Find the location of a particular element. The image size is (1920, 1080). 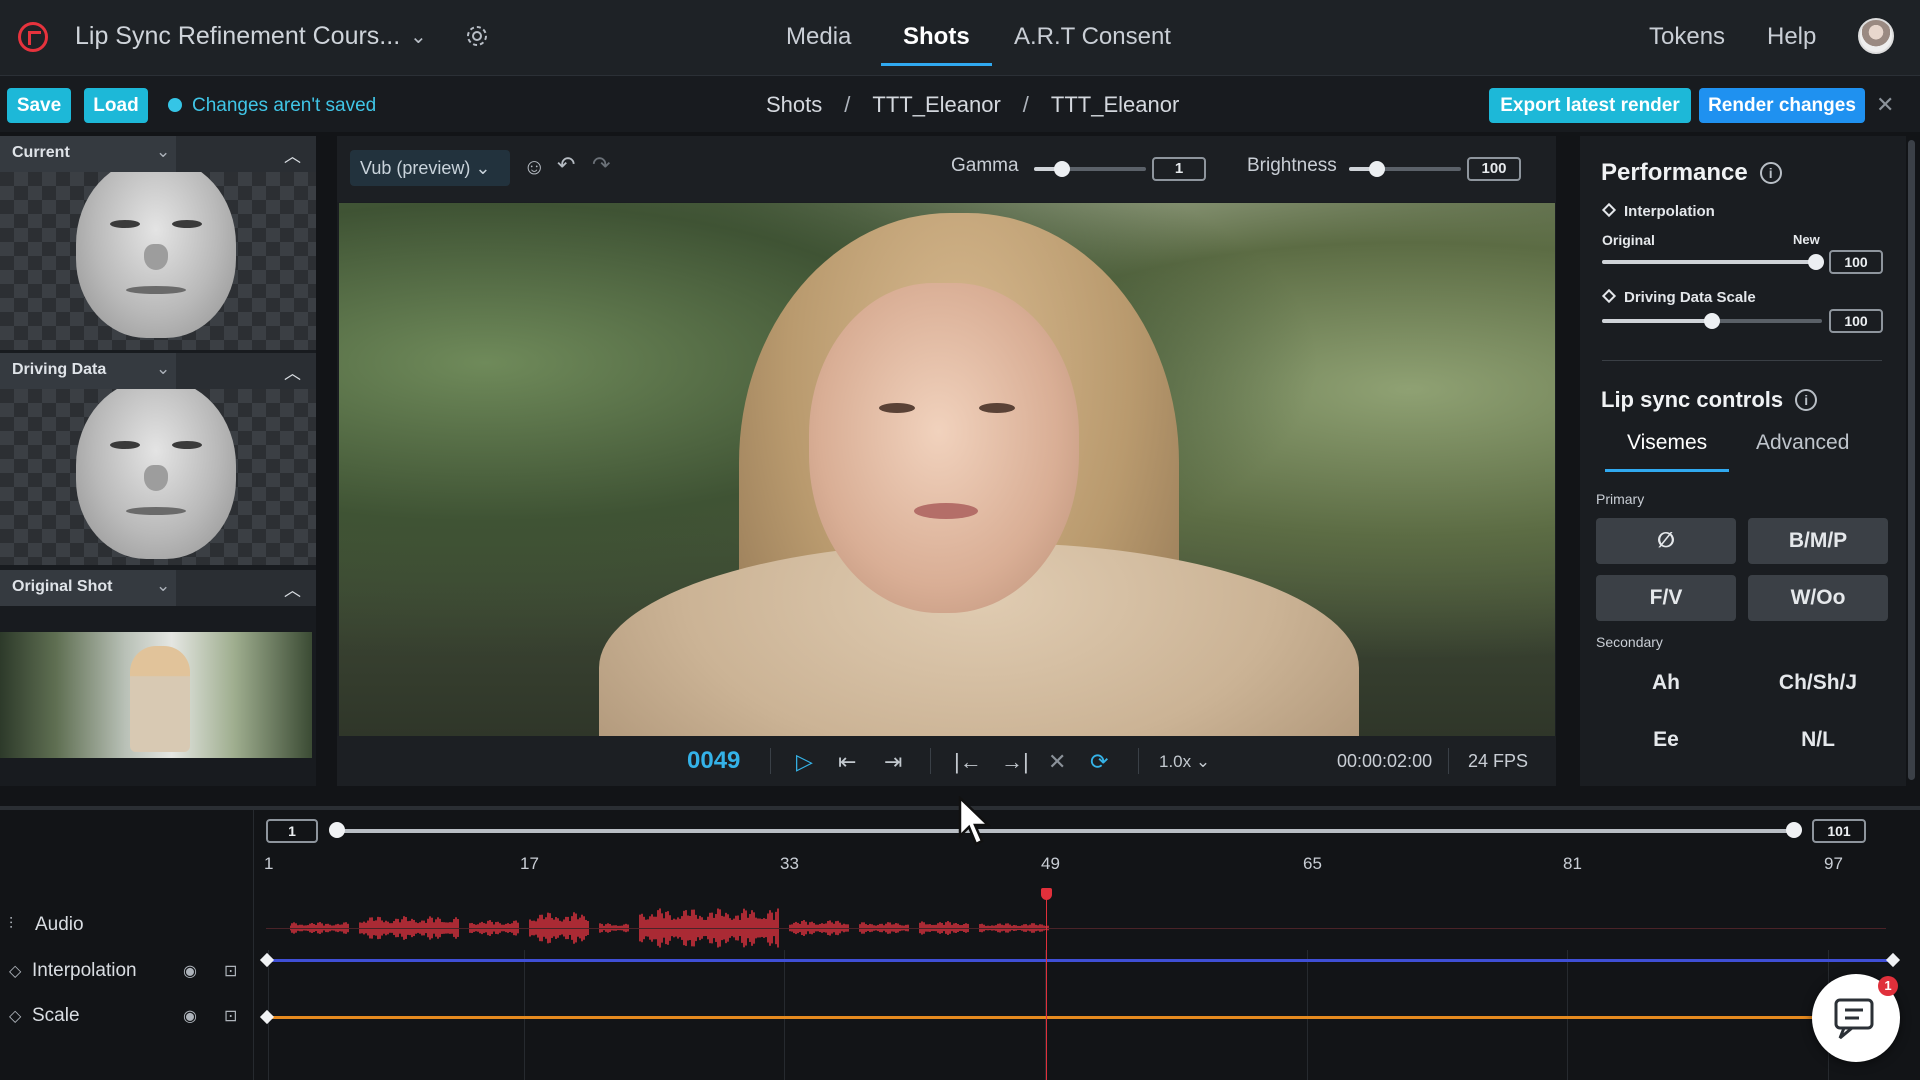

section-original-label: Original Shot is located at coordinates (62, 586).